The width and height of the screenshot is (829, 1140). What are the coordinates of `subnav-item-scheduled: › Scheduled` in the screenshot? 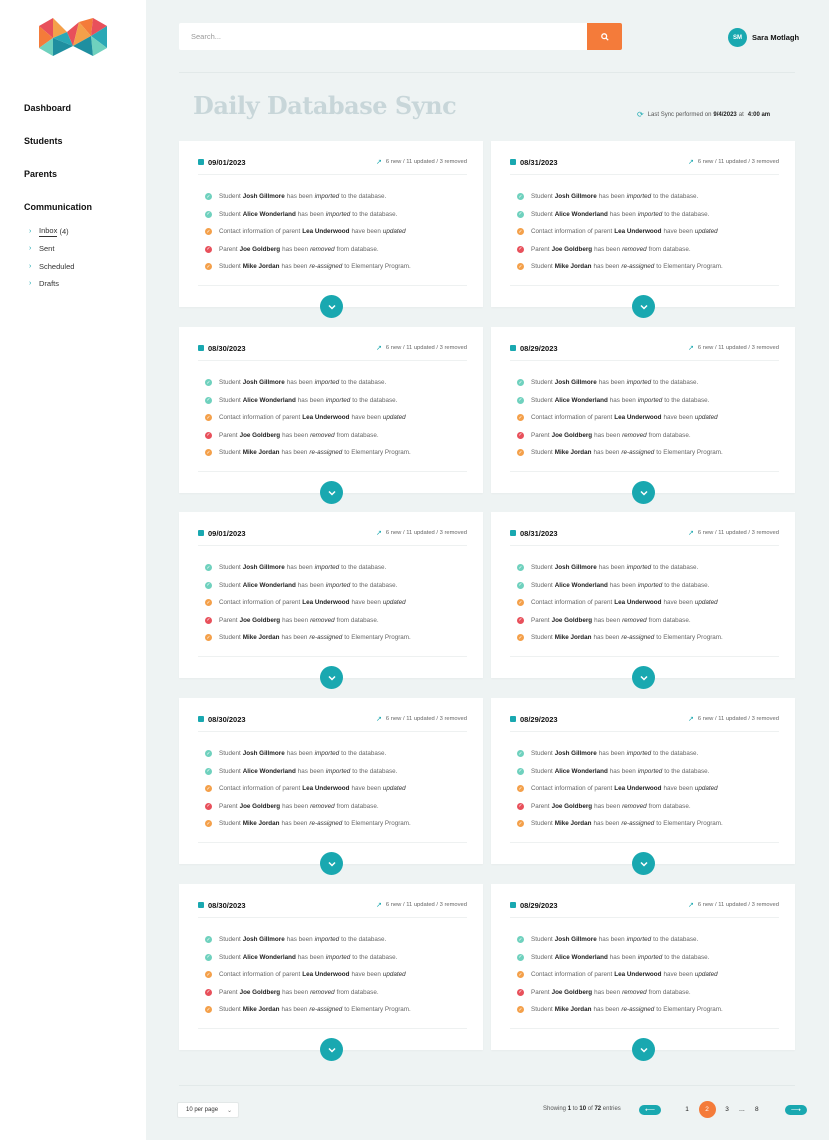 It's located at (84, 267).